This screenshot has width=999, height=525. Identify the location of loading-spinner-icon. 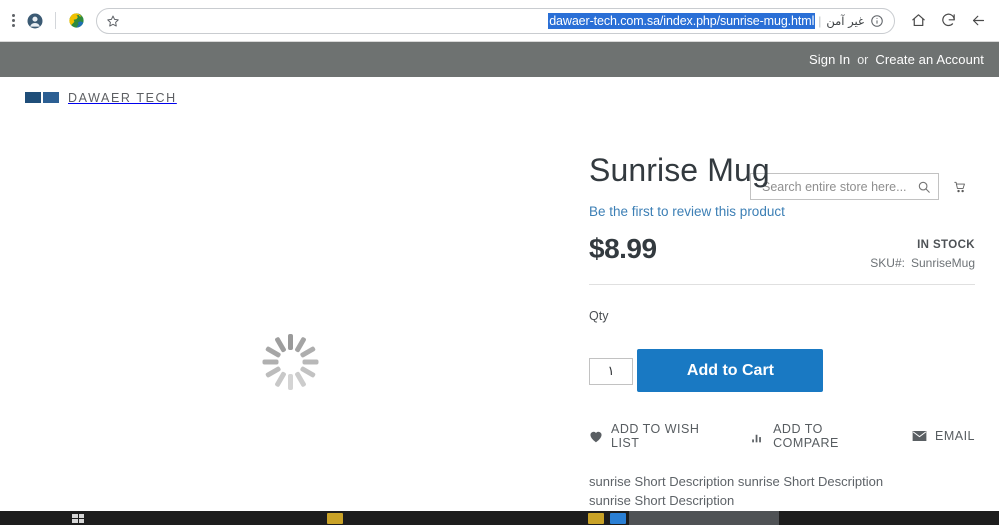
(290, 362).